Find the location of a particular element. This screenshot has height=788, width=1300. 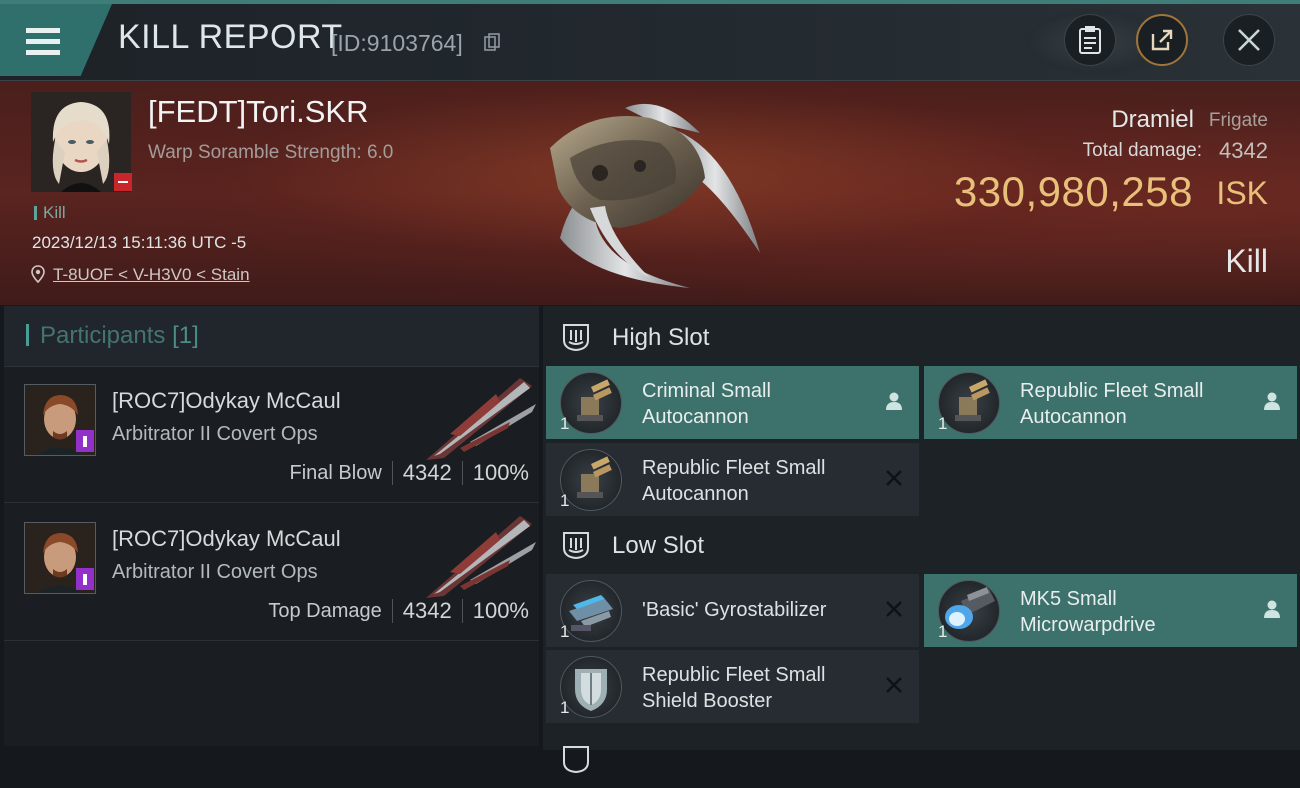

kill-location-link: T-8UOF < V-H3V0 < Stain is located at coordinates (151, 275).